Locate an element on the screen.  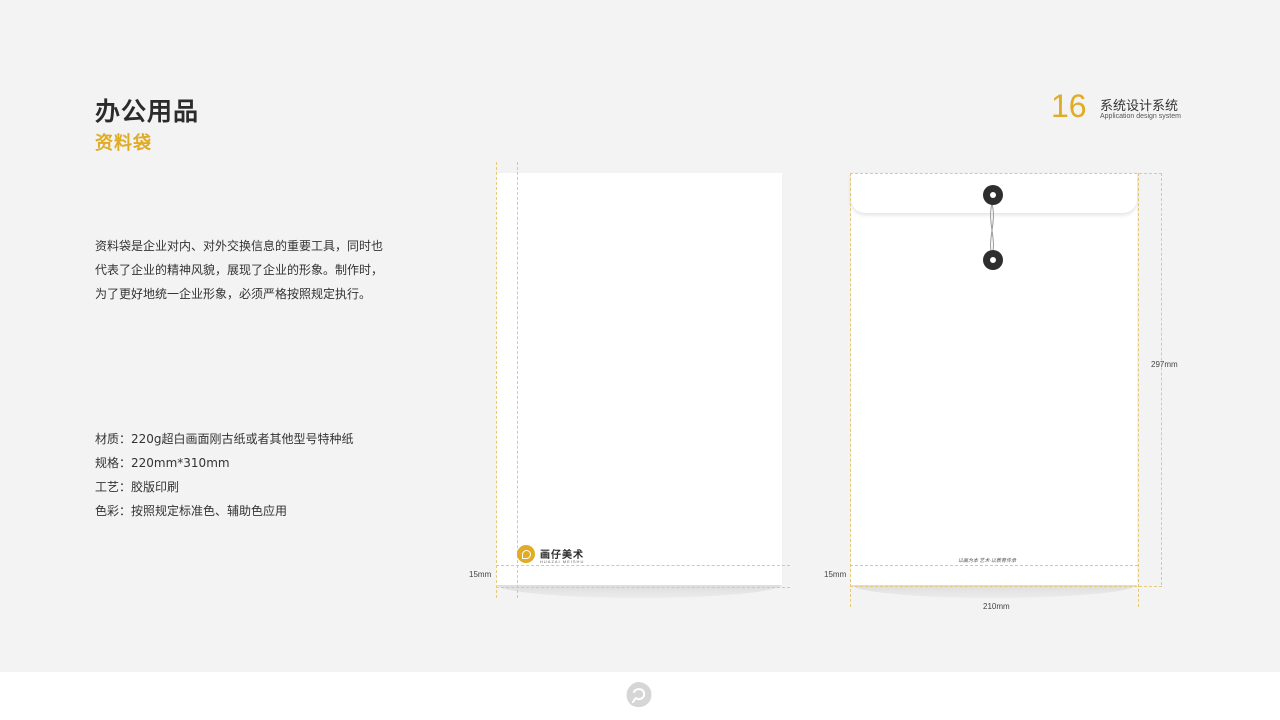
front-margin-label: 15mm is located at coordinates (480, 574).